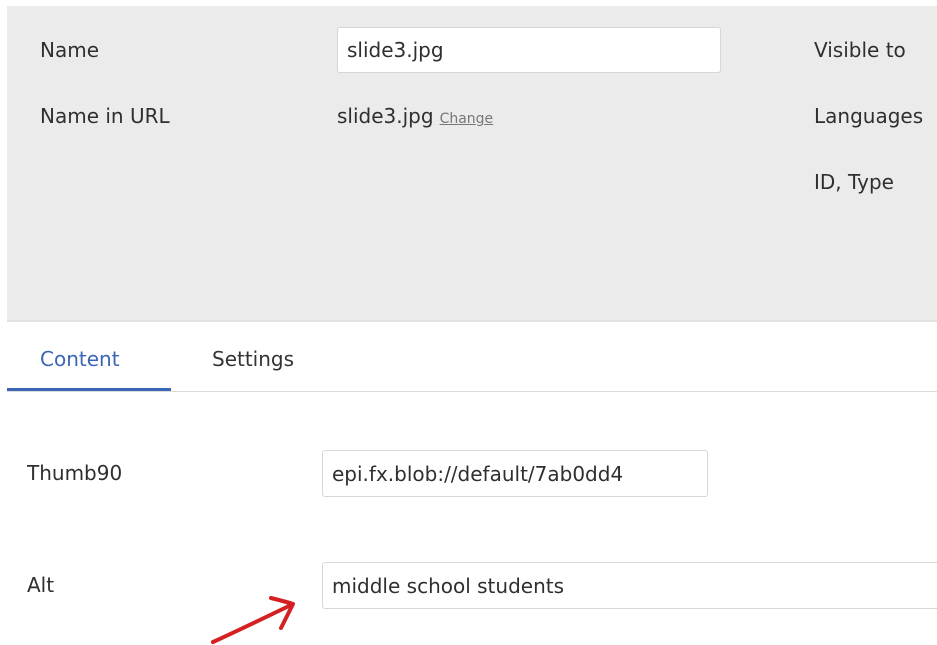 The width and height of the screenshot is (937, 645). Describe the element at coordinates (629, 585) in the screenshot. I see `alt-input` at that location.